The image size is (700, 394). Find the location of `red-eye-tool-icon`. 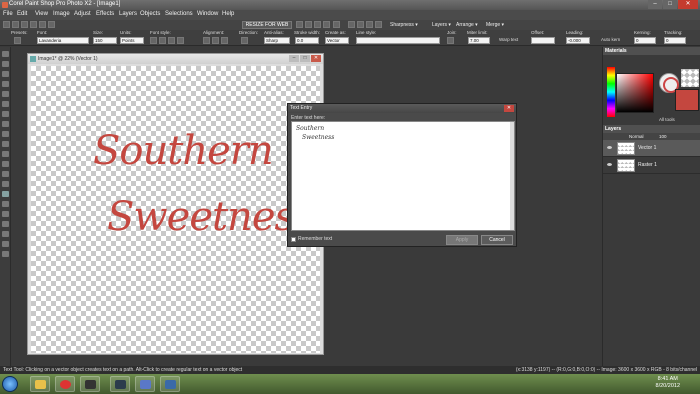

red-eye-tool-icon is located at coordinates (5, 134).